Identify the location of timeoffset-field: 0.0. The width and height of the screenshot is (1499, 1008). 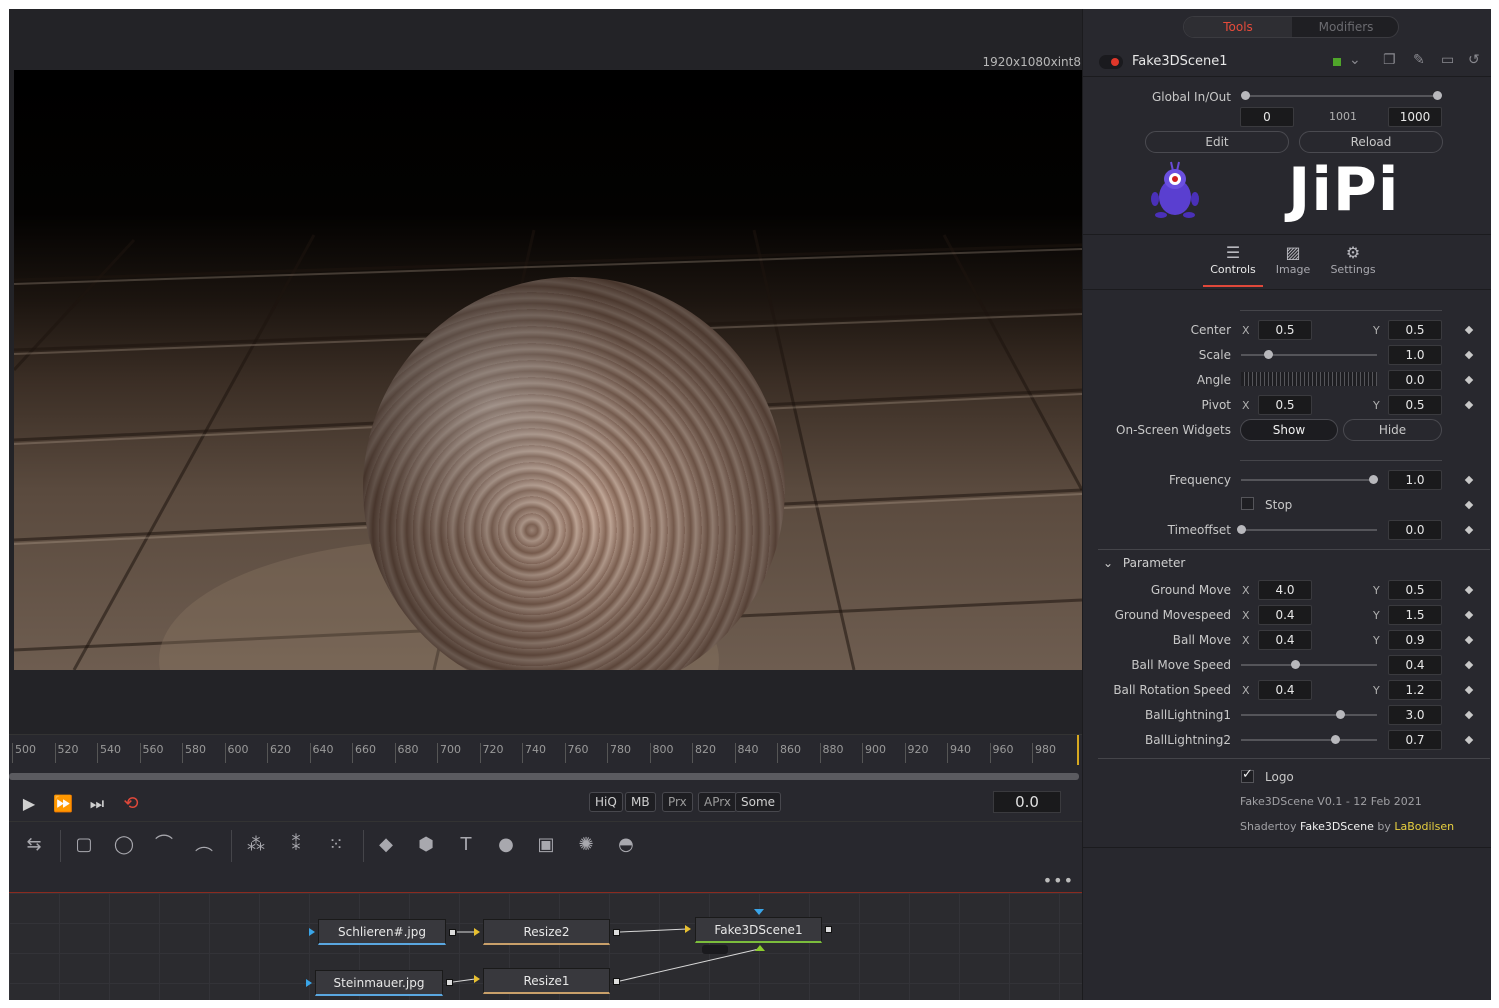
(1415, 530).